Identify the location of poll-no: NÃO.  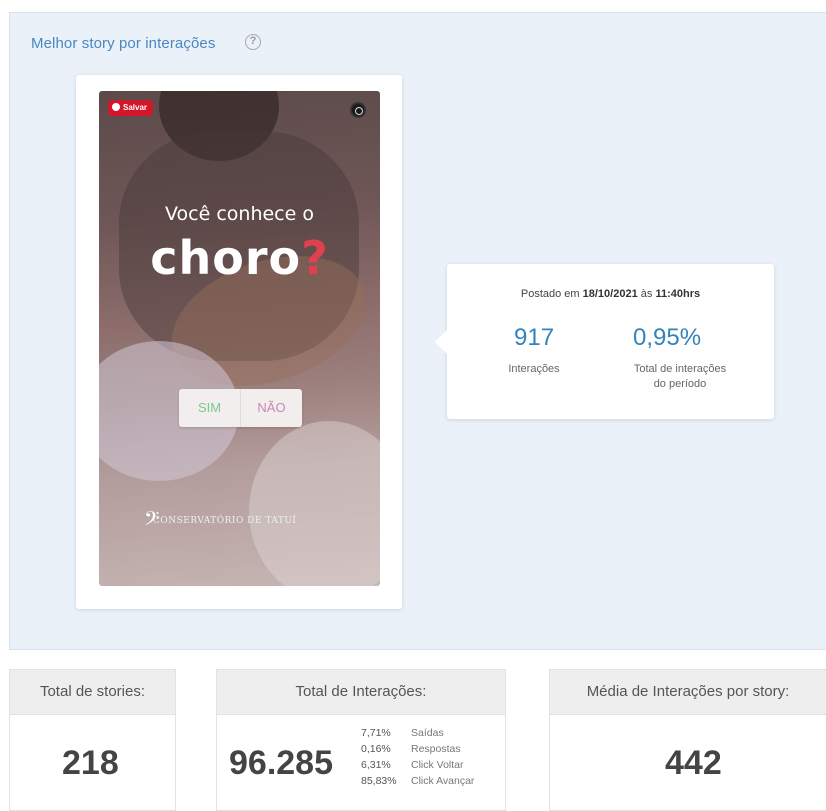
(271, 407).